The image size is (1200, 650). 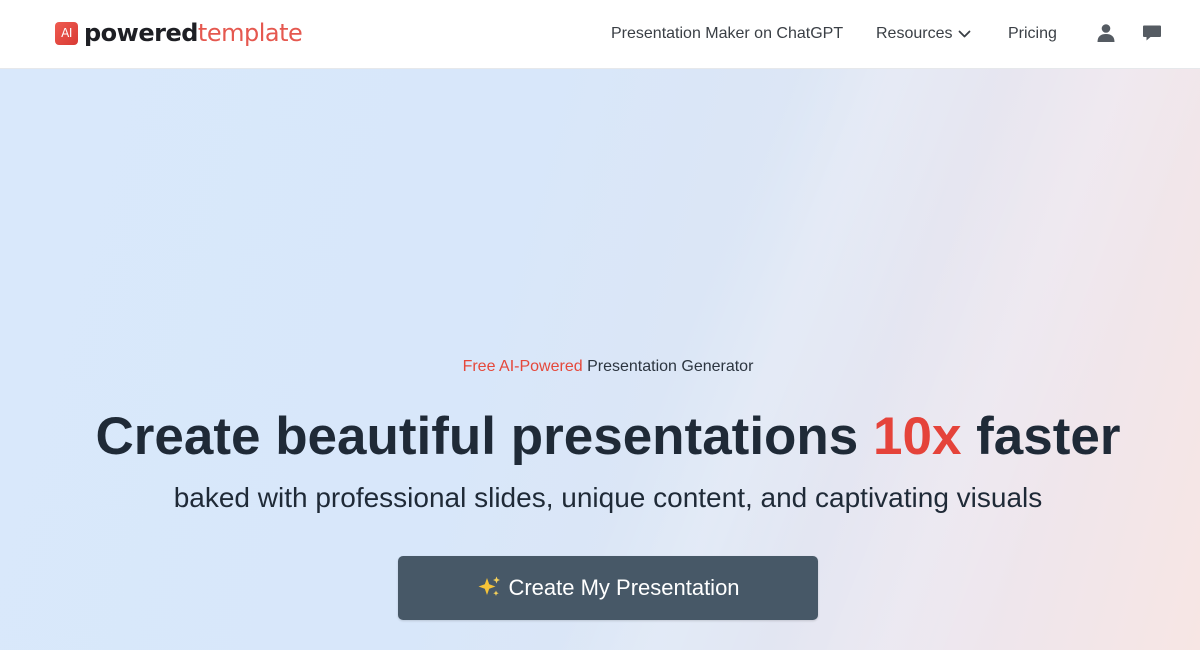 I want to click on sparkles-icon, so click(x=489, y=586).